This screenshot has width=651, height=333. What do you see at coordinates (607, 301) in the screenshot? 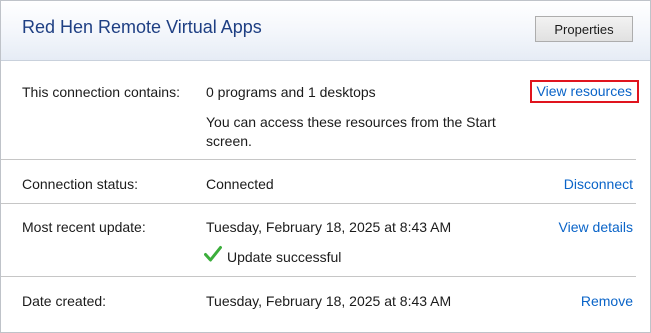
I see `remove-link: Remove` at bounding box center [607, 301].